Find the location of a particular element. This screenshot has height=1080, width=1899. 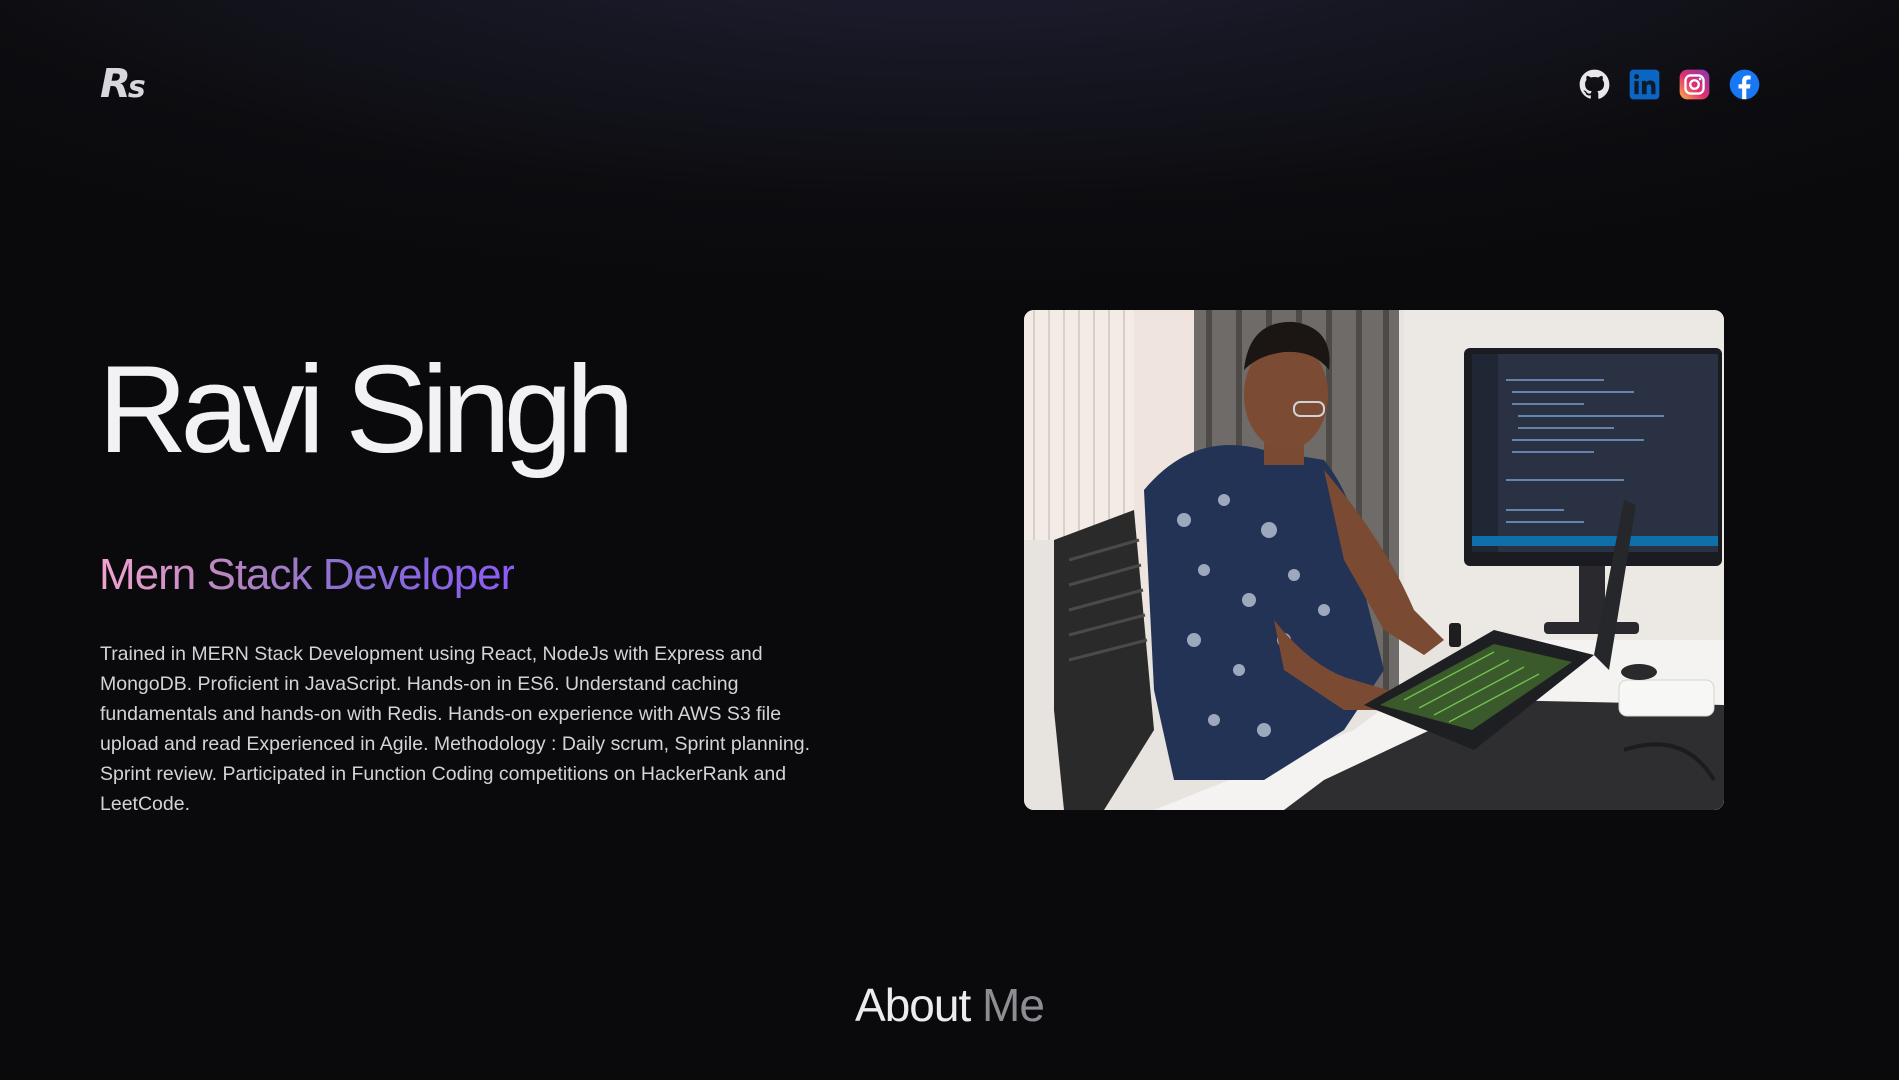

about-title: About Me is located at coordinates (949, 1005).